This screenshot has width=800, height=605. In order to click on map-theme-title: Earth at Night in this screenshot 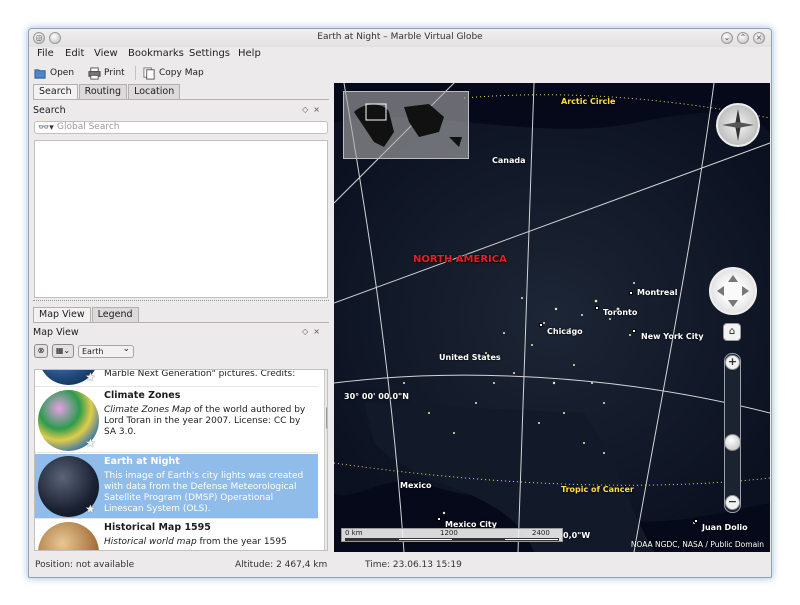, I will do `click(142, 461)`.